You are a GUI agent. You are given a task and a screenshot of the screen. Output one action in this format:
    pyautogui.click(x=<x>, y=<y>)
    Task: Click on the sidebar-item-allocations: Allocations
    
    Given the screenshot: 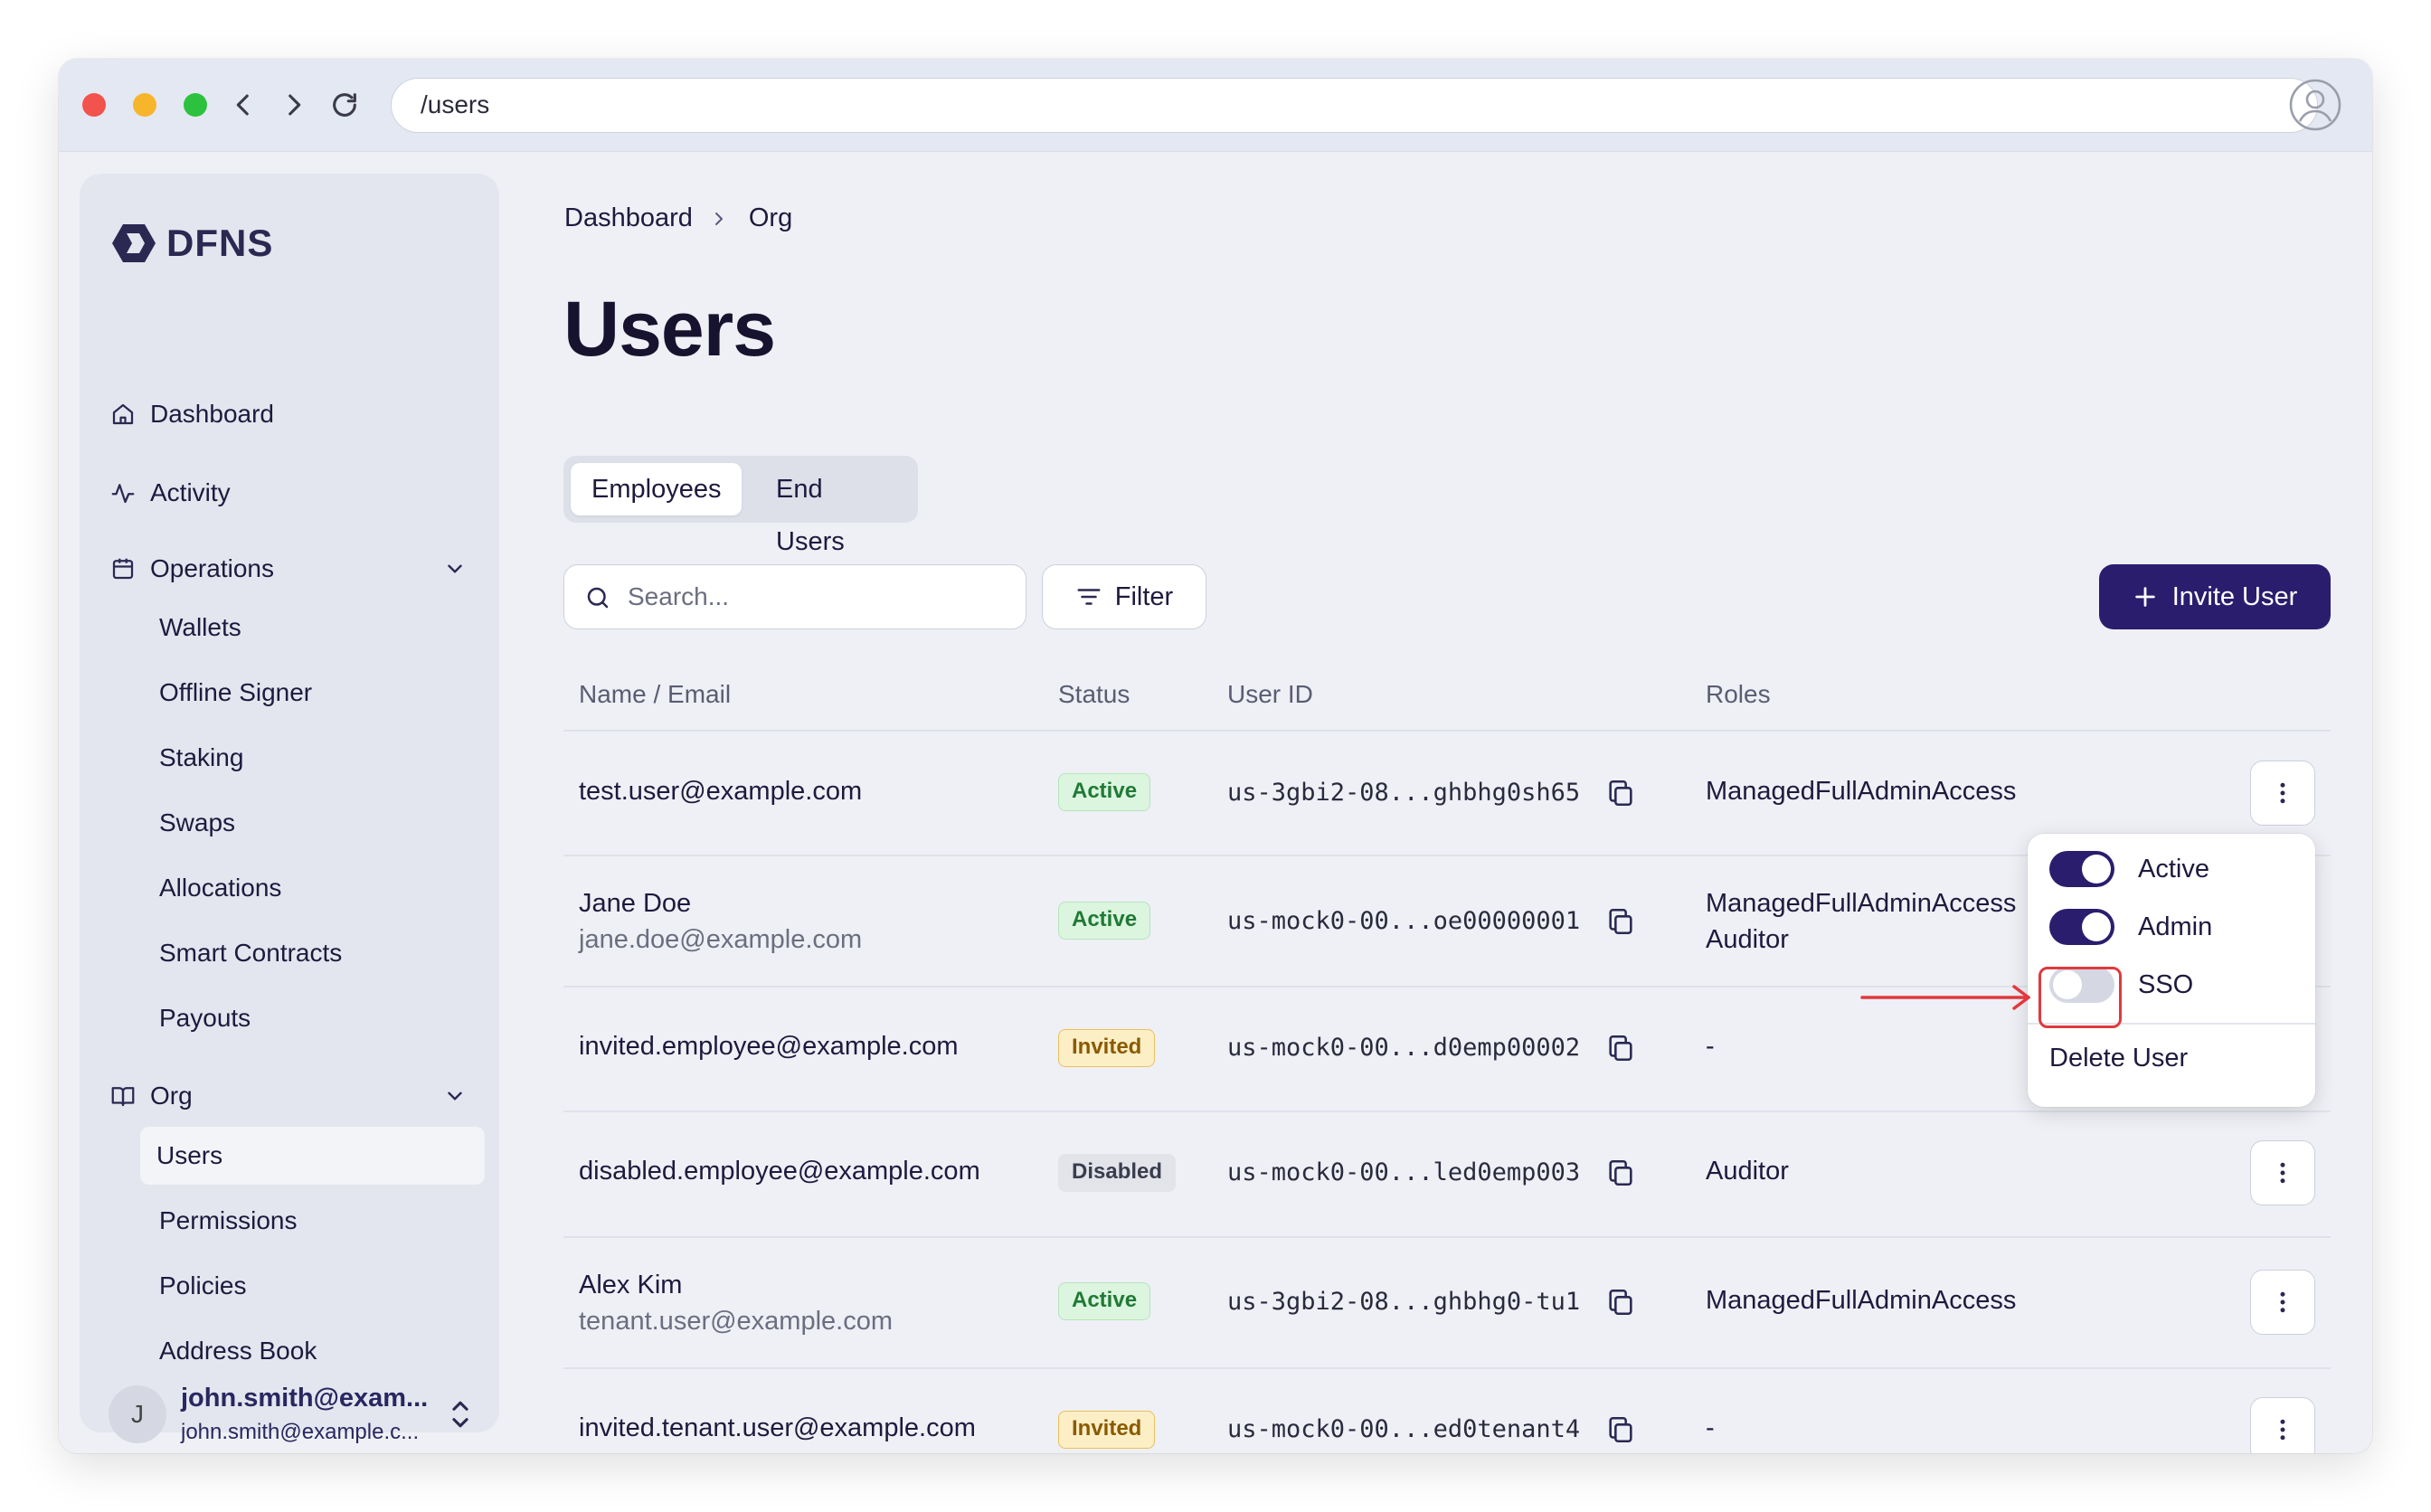 What is the action you would take?
    pyautogui.click(x=315, y=888)
    